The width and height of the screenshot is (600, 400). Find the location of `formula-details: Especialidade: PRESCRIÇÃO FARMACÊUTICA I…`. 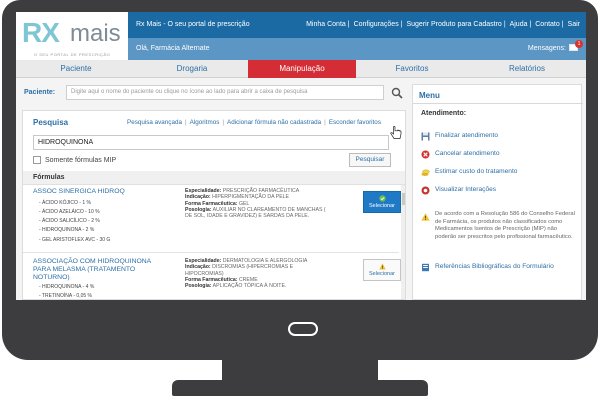

formula-details: Especialidade: PRESCRIÇÃO FARMACÊUTICA I… is located at coordinates (258, 203).